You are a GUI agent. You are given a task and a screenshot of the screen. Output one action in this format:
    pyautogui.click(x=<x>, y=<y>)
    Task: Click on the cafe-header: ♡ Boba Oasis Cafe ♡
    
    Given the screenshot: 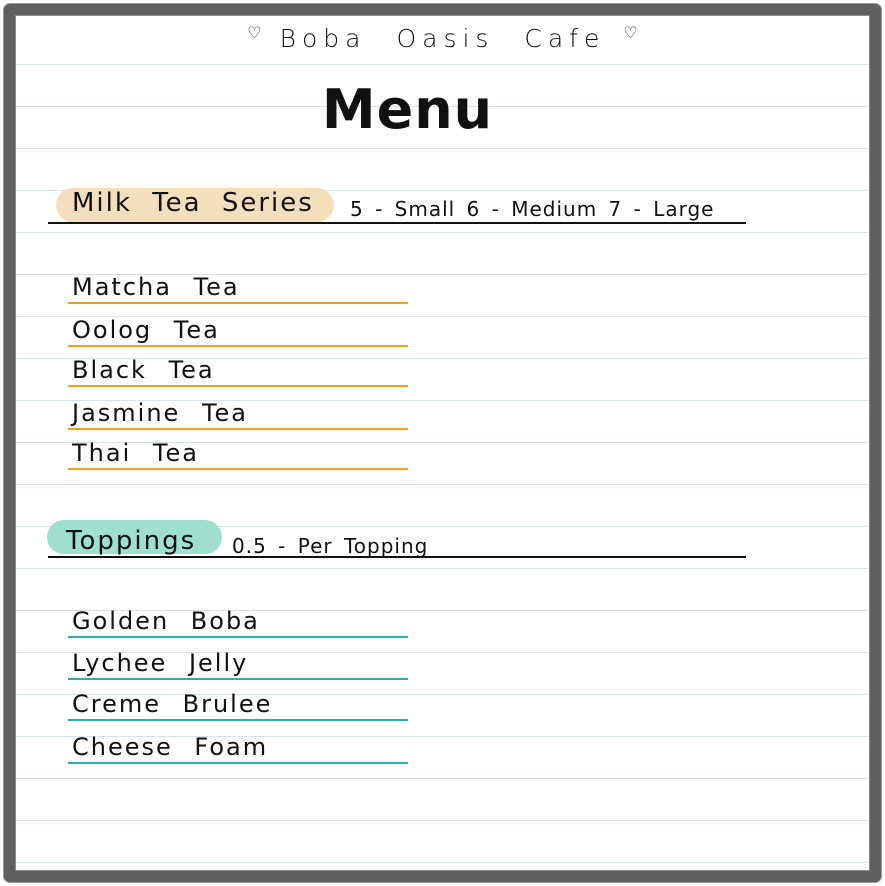 What is the action you would take?
    pyautogui.click(x=442, y=38)
    